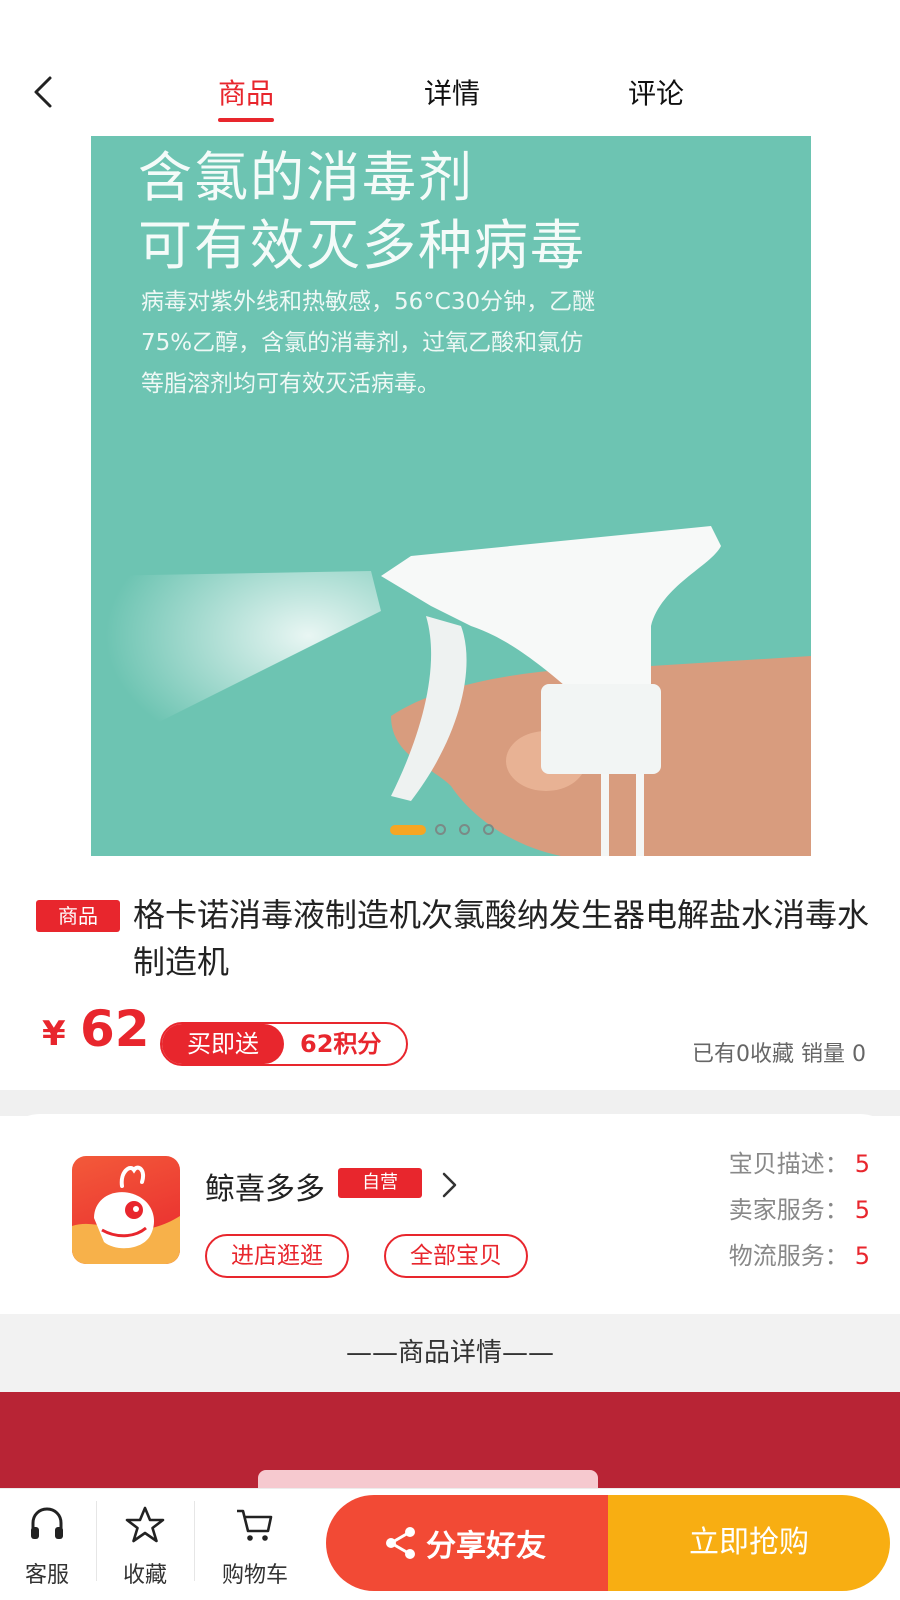  I want to click on active-tab-indicator, so click(246, 120).